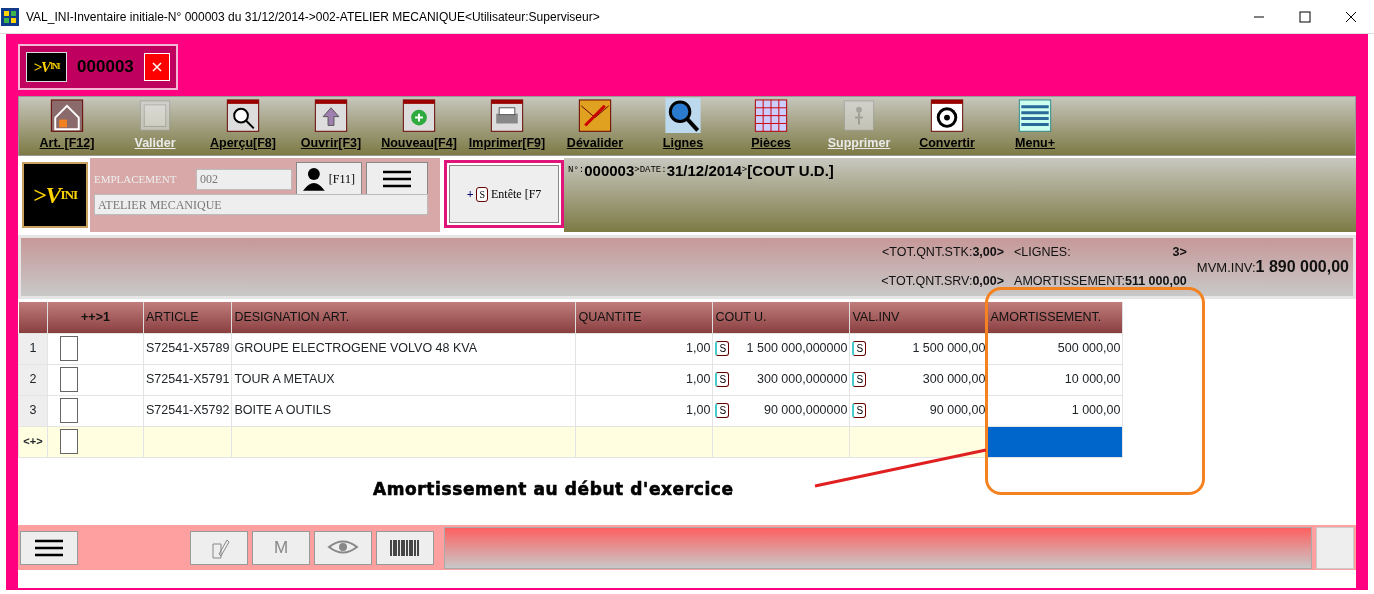 This screenshot has height=594, width=1374. Describe the element at coordinates (33, 348) in the screenshot. I see `row-number: 1` at that location.